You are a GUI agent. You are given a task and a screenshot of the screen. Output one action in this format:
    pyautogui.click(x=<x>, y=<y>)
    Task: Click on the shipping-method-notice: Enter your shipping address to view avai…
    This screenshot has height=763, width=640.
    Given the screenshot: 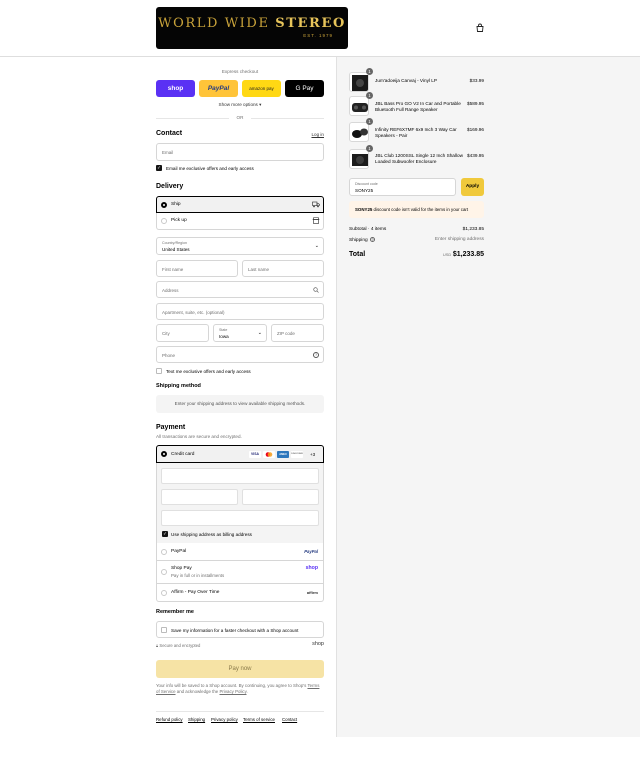 What is the action you would take?
    pyautogui.click(x=240, y=404)
    